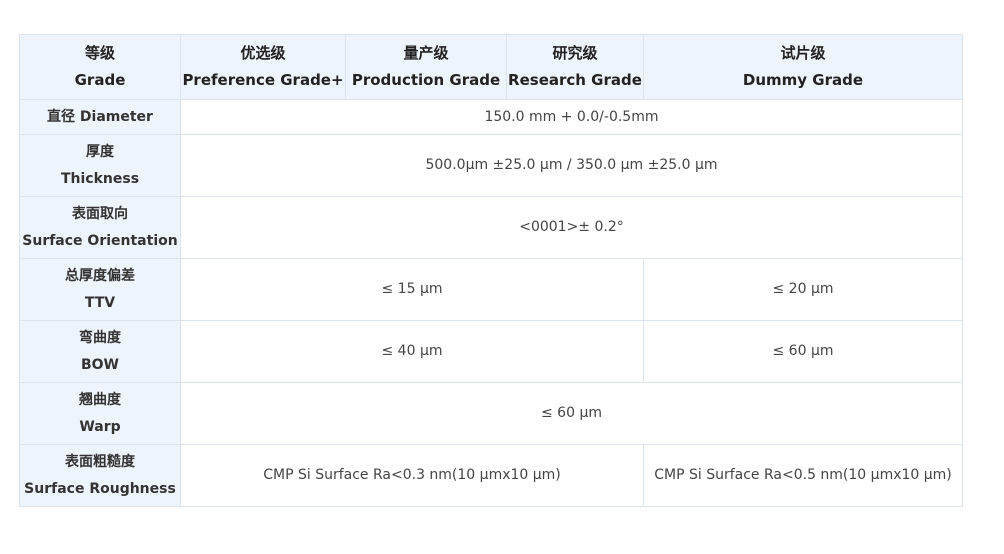 The height and width of the screenshot is (554, 1004). What do you see at coordinates (100, 289) in the screenshot?
I see `row-label-ttv: 总厚度偏差 TTV` at bounding box center [100, 289].